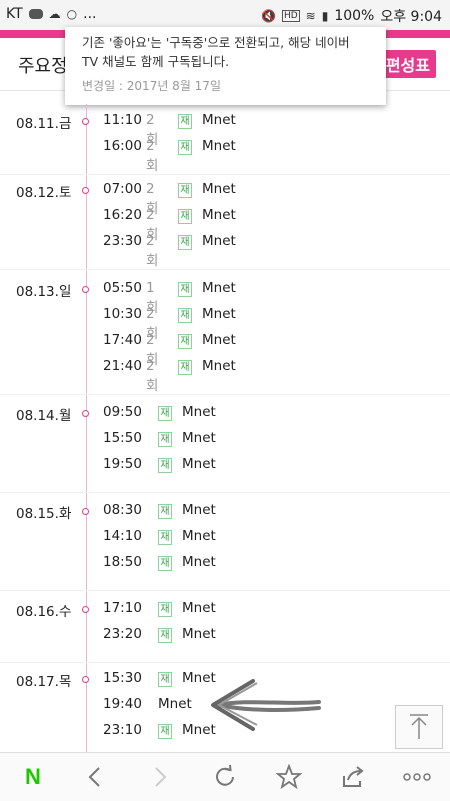 This screenshot has height=801, width=450. Describe the element at coordinates (43, 66) in the screenshot. I see `page-title: 주요정` at that location.